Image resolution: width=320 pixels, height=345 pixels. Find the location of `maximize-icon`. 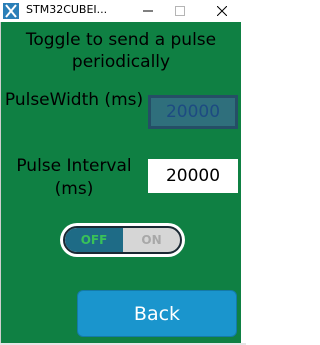

maximize-icon is located at coordinates (180, 11).